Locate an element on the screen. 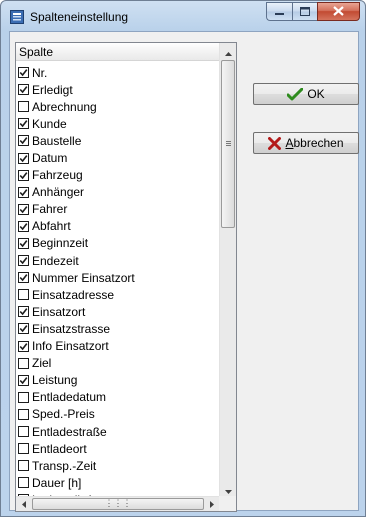 The image size is (366, 517). column-label: Nummer Einsatzort is located at coordinates (83, 277).